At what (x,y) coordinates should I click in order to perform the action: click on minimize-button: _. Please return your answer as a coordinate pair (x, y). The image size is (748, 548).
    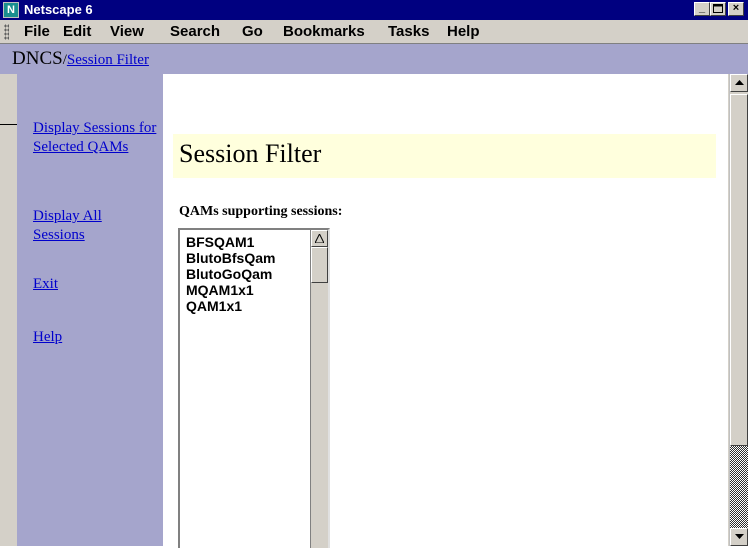
    Looking at the image, I should click on (702, 9).